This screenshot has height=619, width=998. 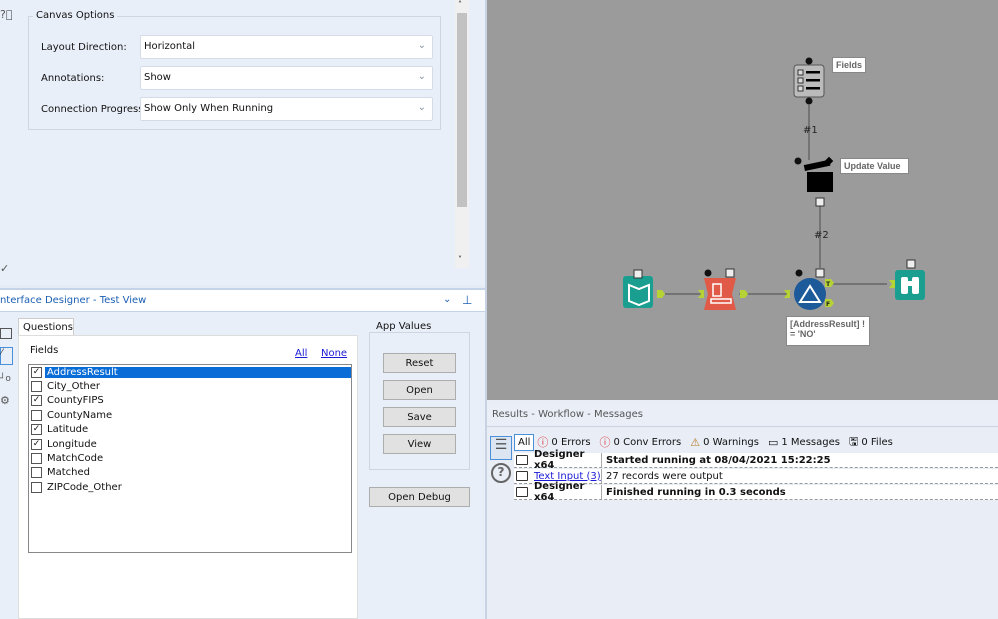 I want to click on annotations-value: Show, so click(x=157, y=77).